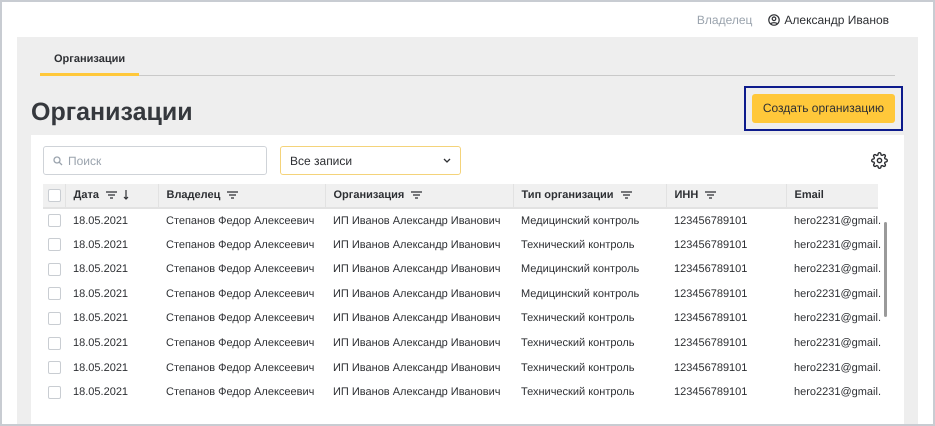 The height and width of the screenshot is (426, 935). I want to click on user-name: Александр Иванов, so click(836, 19).